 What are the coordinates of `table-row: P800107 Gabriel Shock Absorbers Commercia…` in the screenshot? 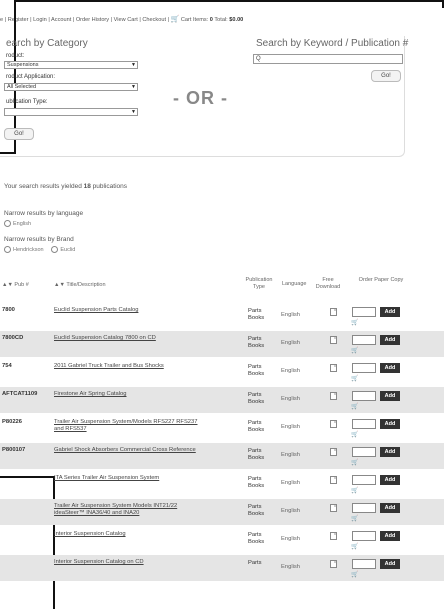 It's located at (222, 456).